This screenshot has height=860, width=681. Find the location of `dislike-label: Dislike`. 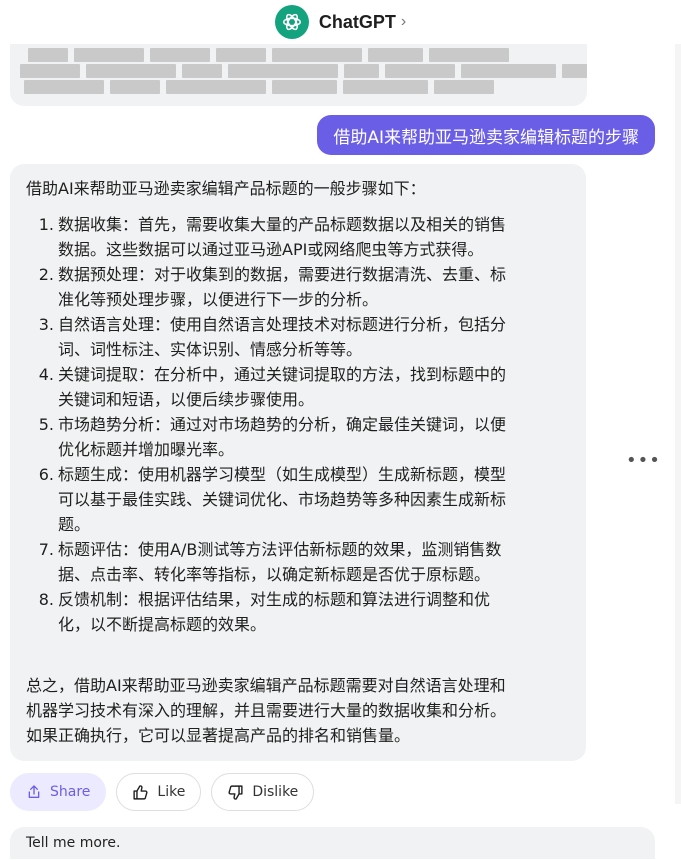

dislike-label: Dislike is located at coordinates (275, 792).